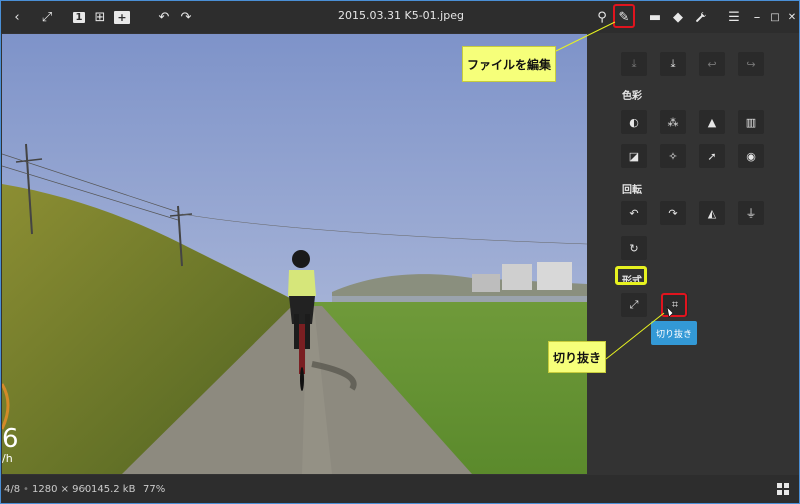 The height and width of the screenshot is (504, 800). What do you see at coordinates (154, 489) in the screenshot?
I see `status-zoom: 77%` at bounding box center [154, 489].